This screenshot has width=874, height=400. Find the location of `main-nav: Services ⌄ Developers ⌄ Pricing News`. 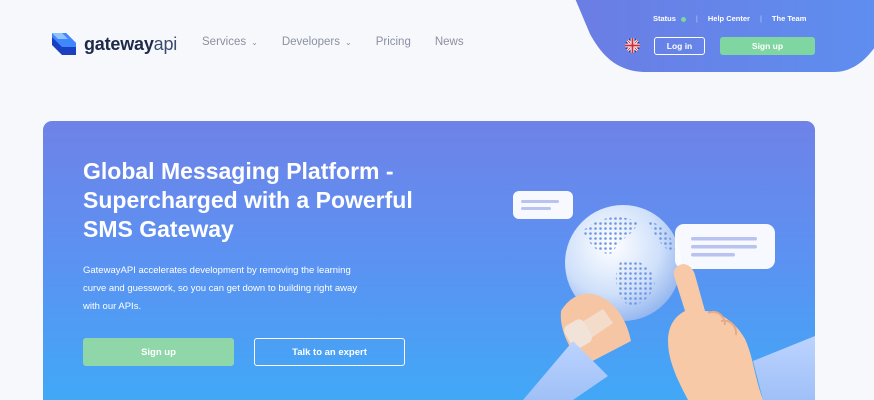

main-nav: Services ⌄ Developers ⌄ Pricing News is located at coordinates (333, 42).